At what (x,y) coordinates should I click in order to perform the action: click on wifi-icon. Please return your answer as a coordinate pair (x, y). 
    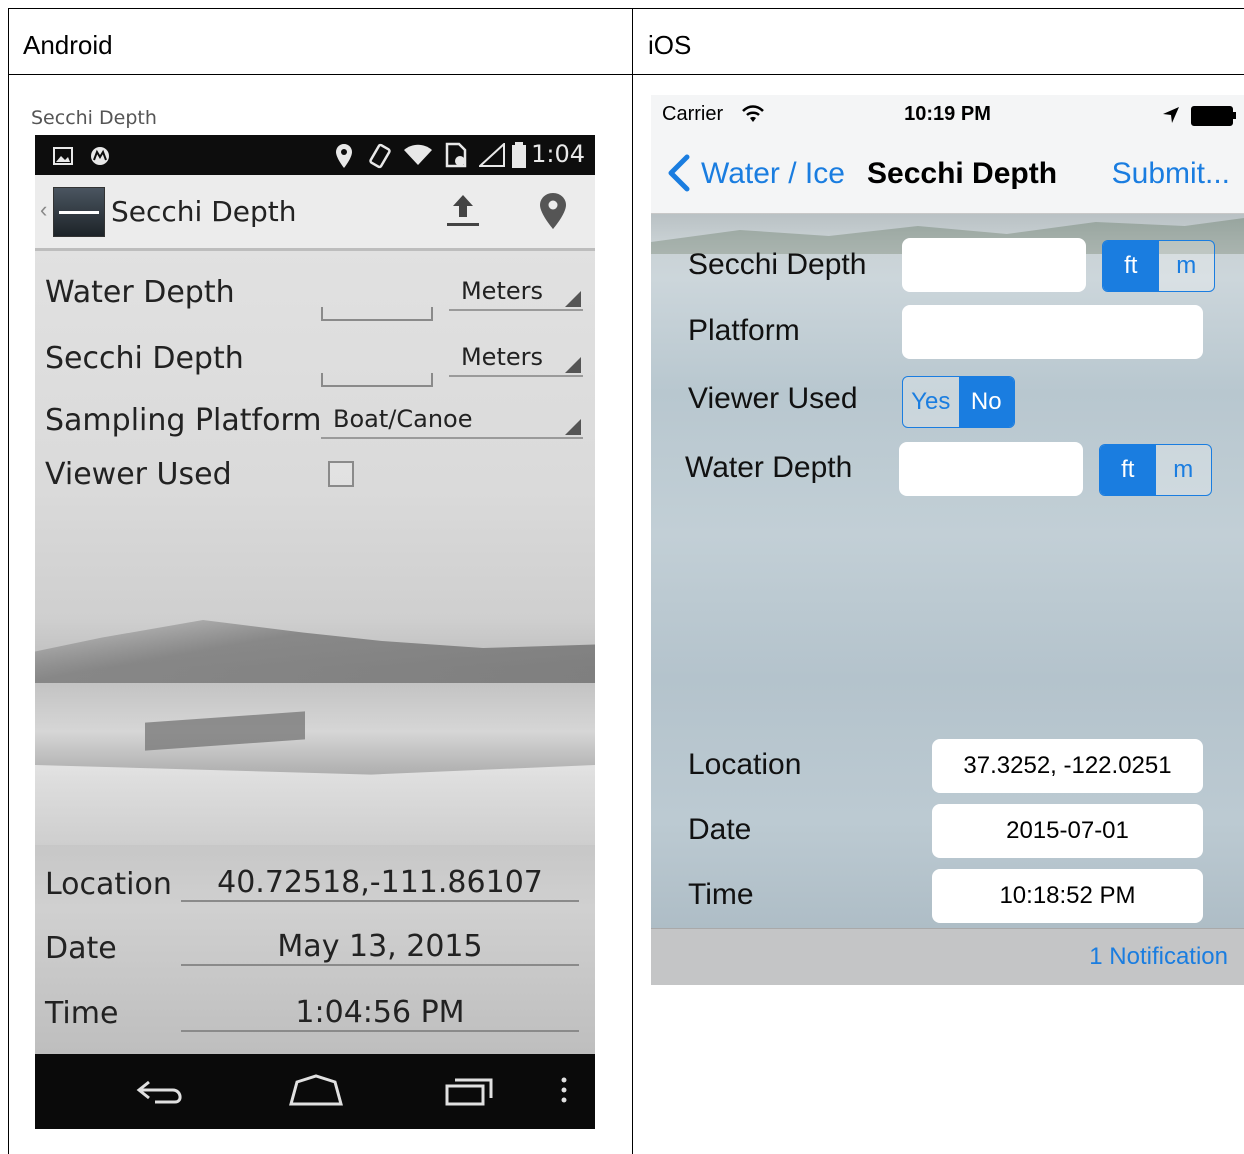
    Looking at the image, I should click on (418, 154).